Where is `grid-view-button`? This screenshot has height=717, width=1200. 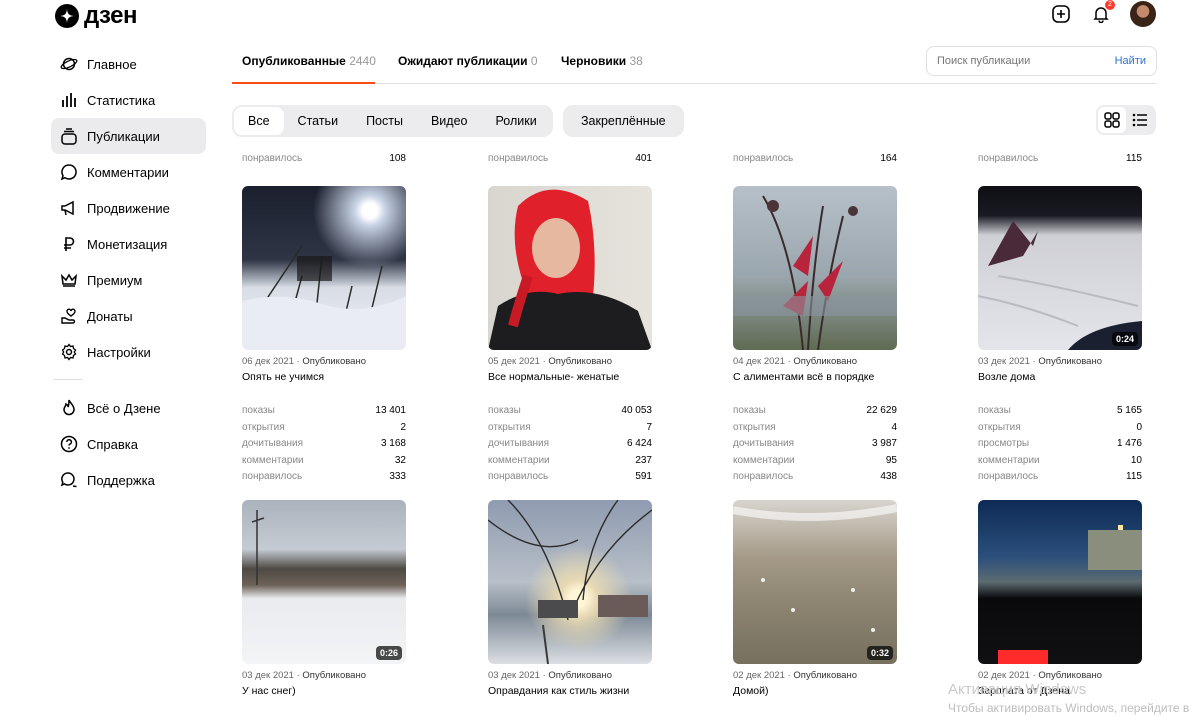
grid-view-button is located at coordinates (1112, 120).